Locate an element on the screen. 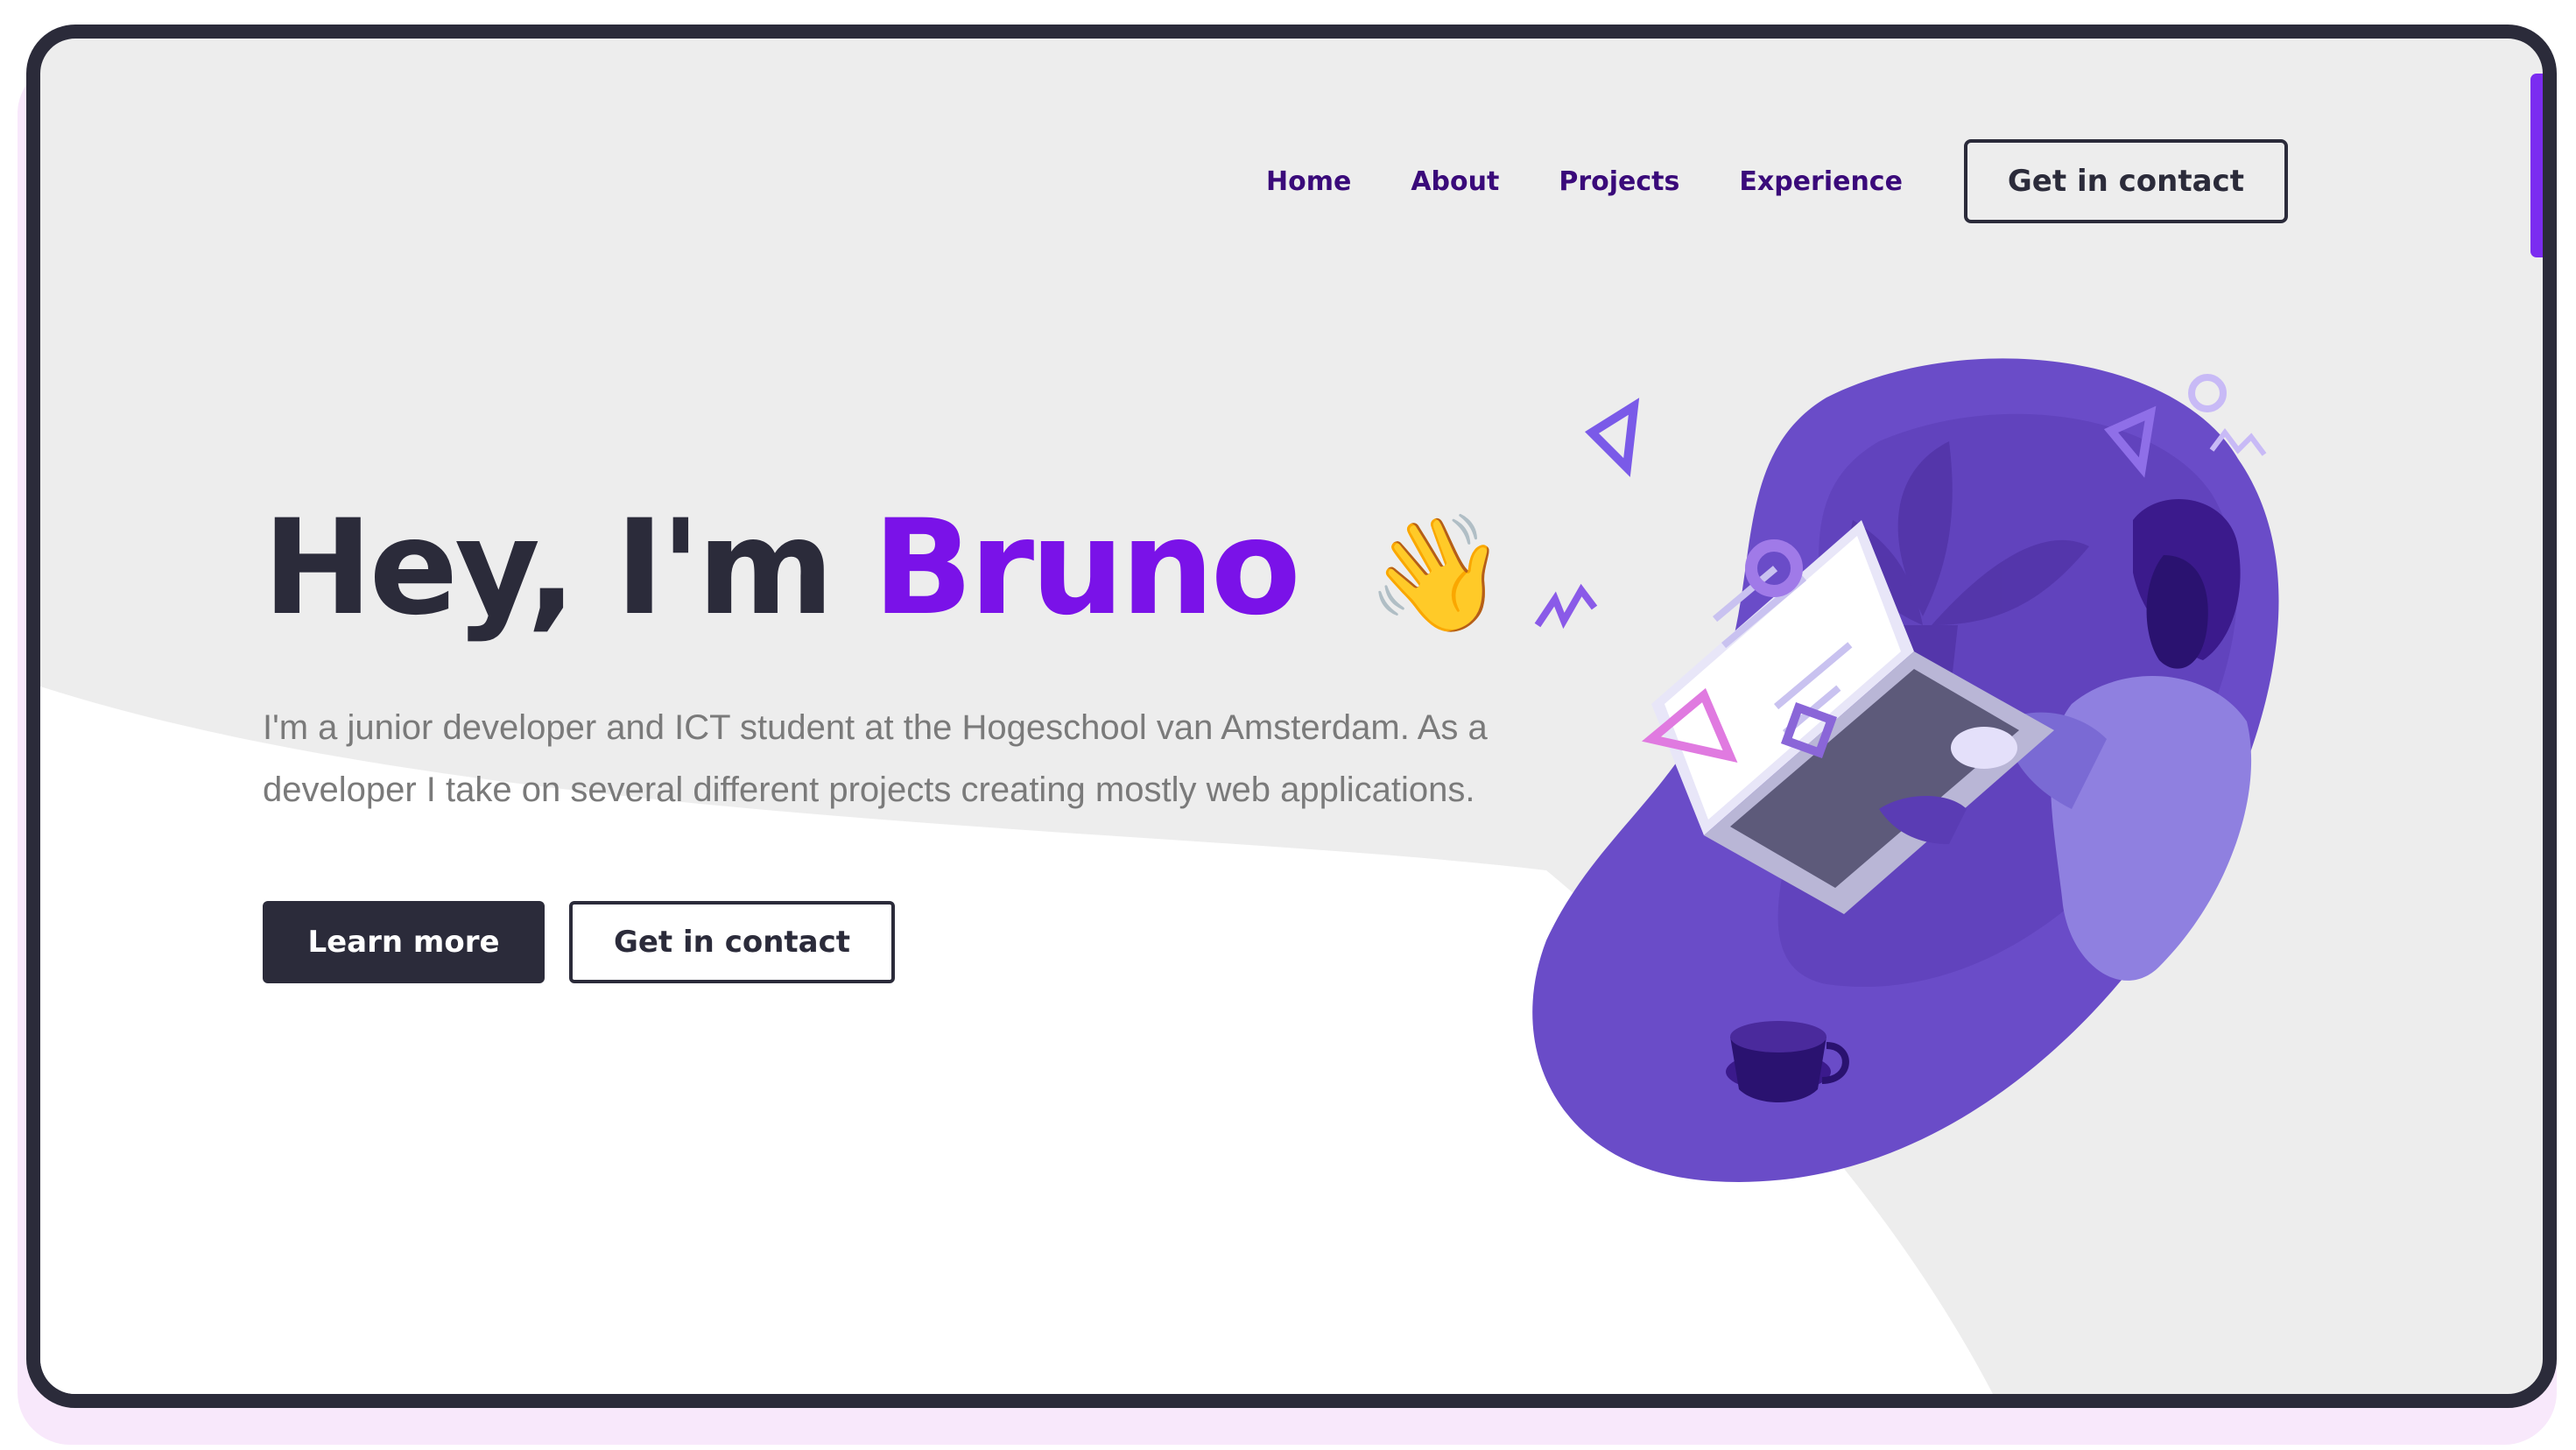  triangle-decoration-icon is located at coordinates (1612, 437).